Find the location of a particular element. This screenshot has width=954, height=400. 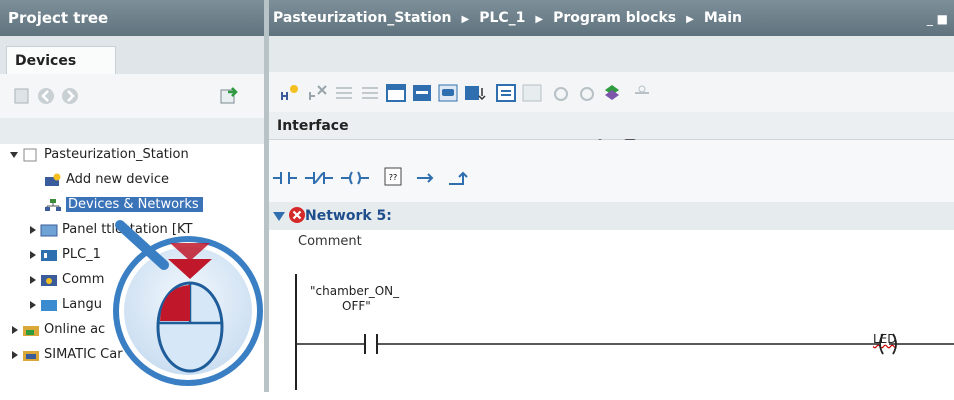

tree-item-languages: Langu is located at coordinates (66, 305).